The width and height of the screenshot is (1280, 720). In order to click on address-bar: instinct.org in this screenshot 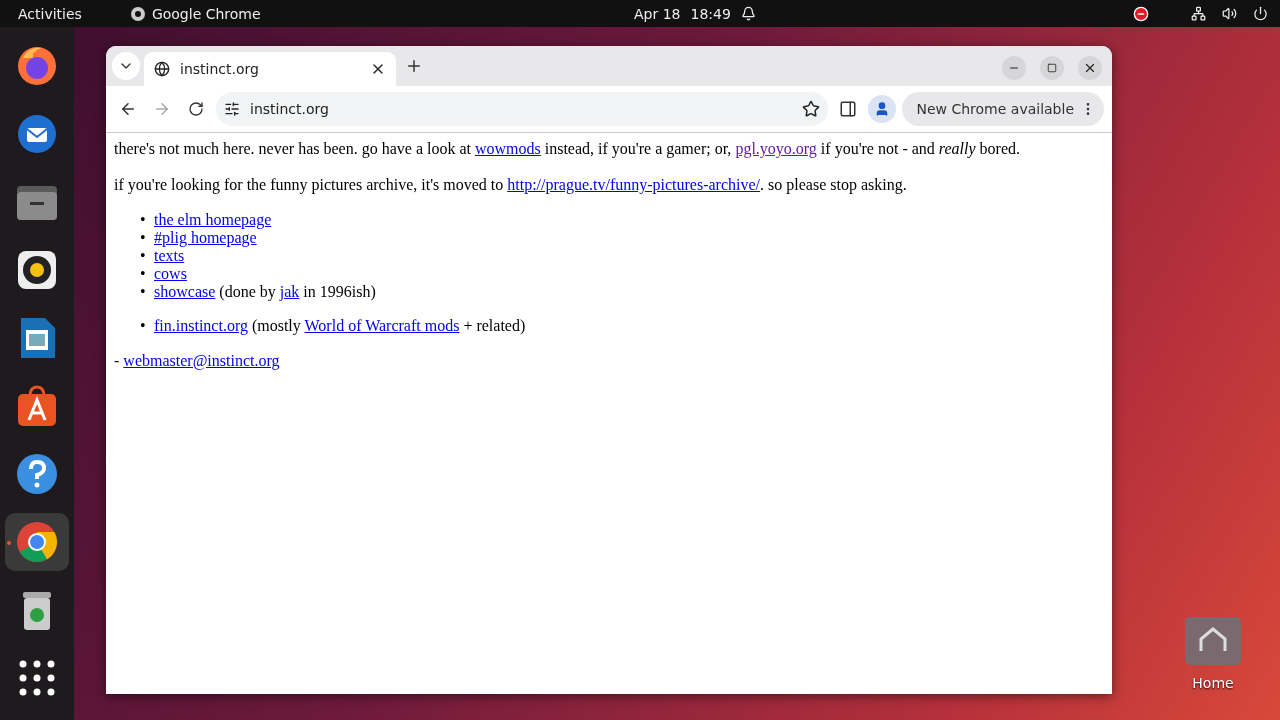, I will do `click(522, 109)`.